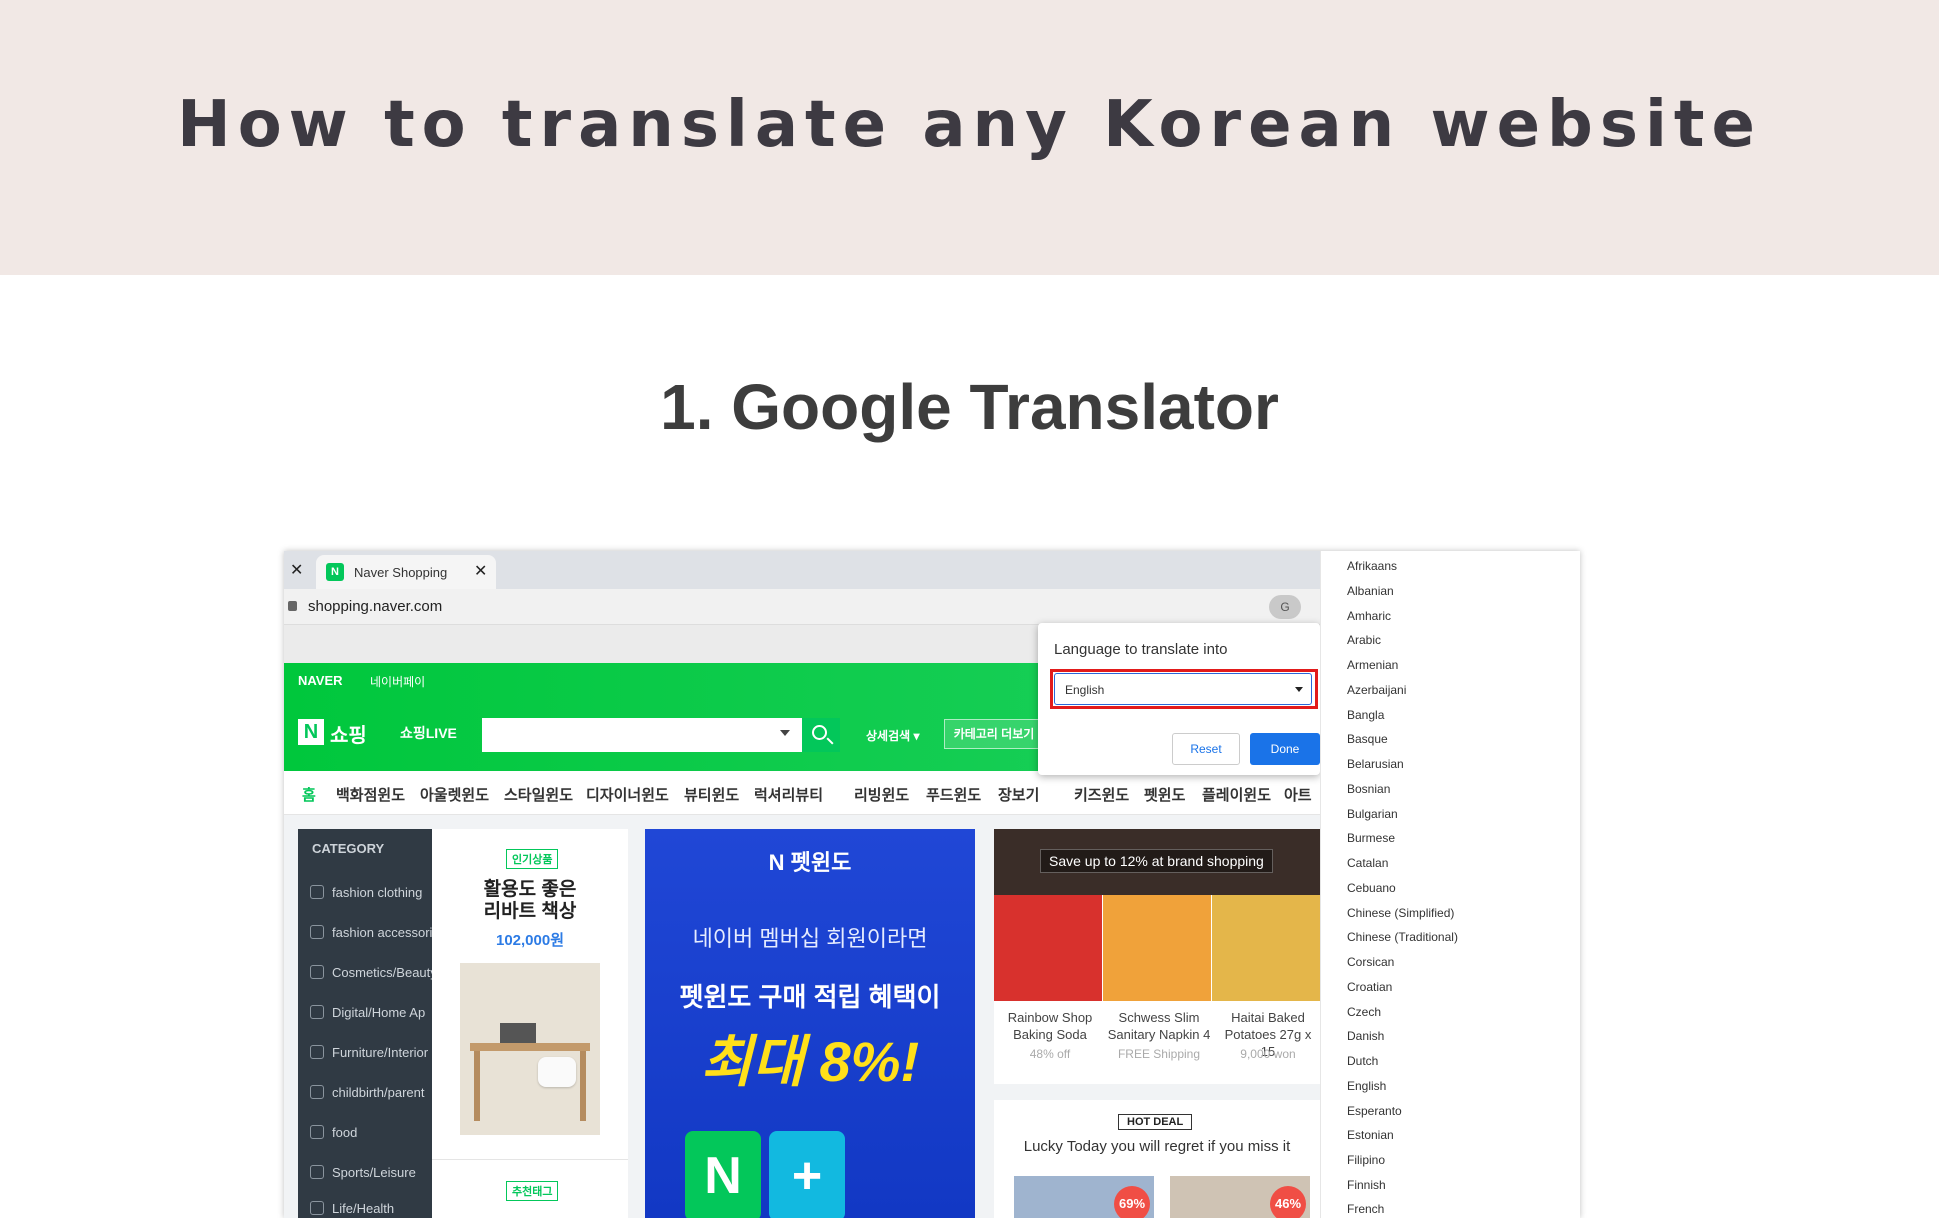  Describe the element at coordinates (1141, 649) in the screenshot. I see `translate-label: Language to translate into` at that location.